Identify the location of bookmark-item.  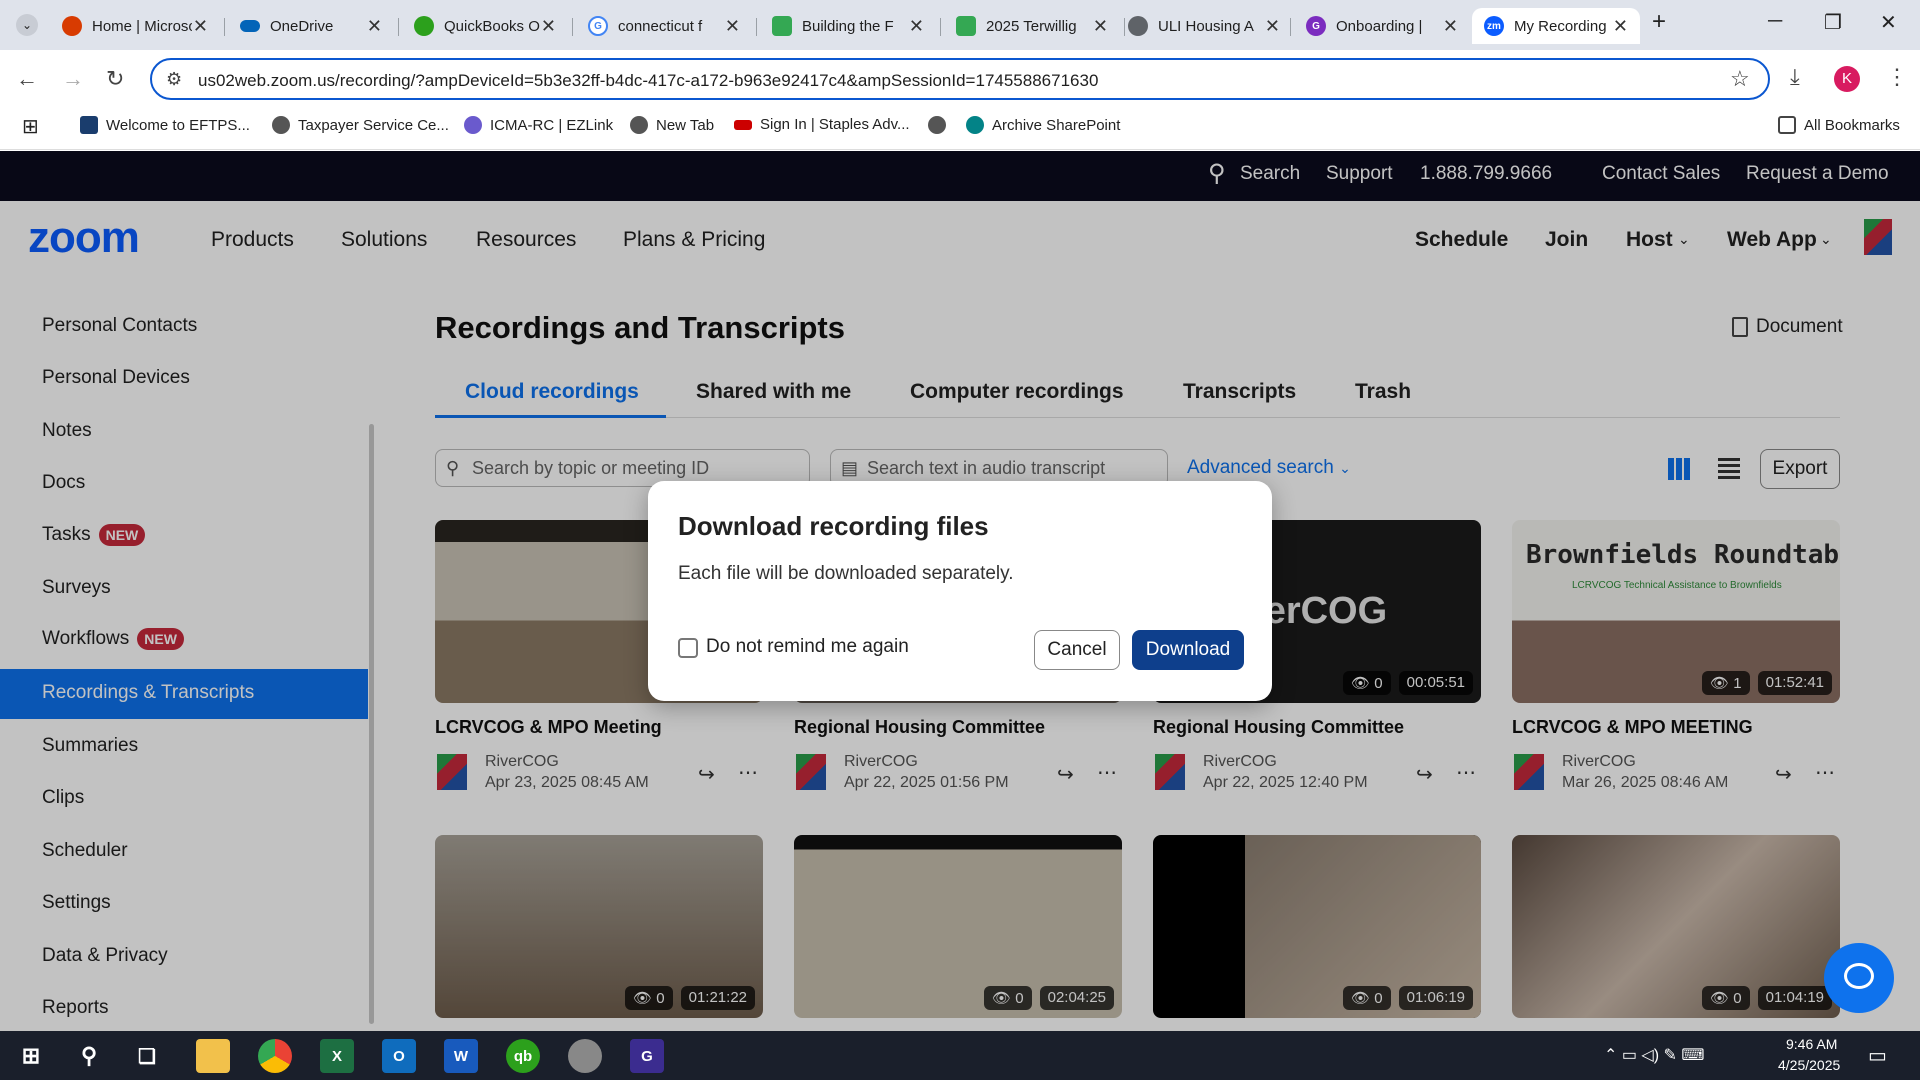
(941, 125).